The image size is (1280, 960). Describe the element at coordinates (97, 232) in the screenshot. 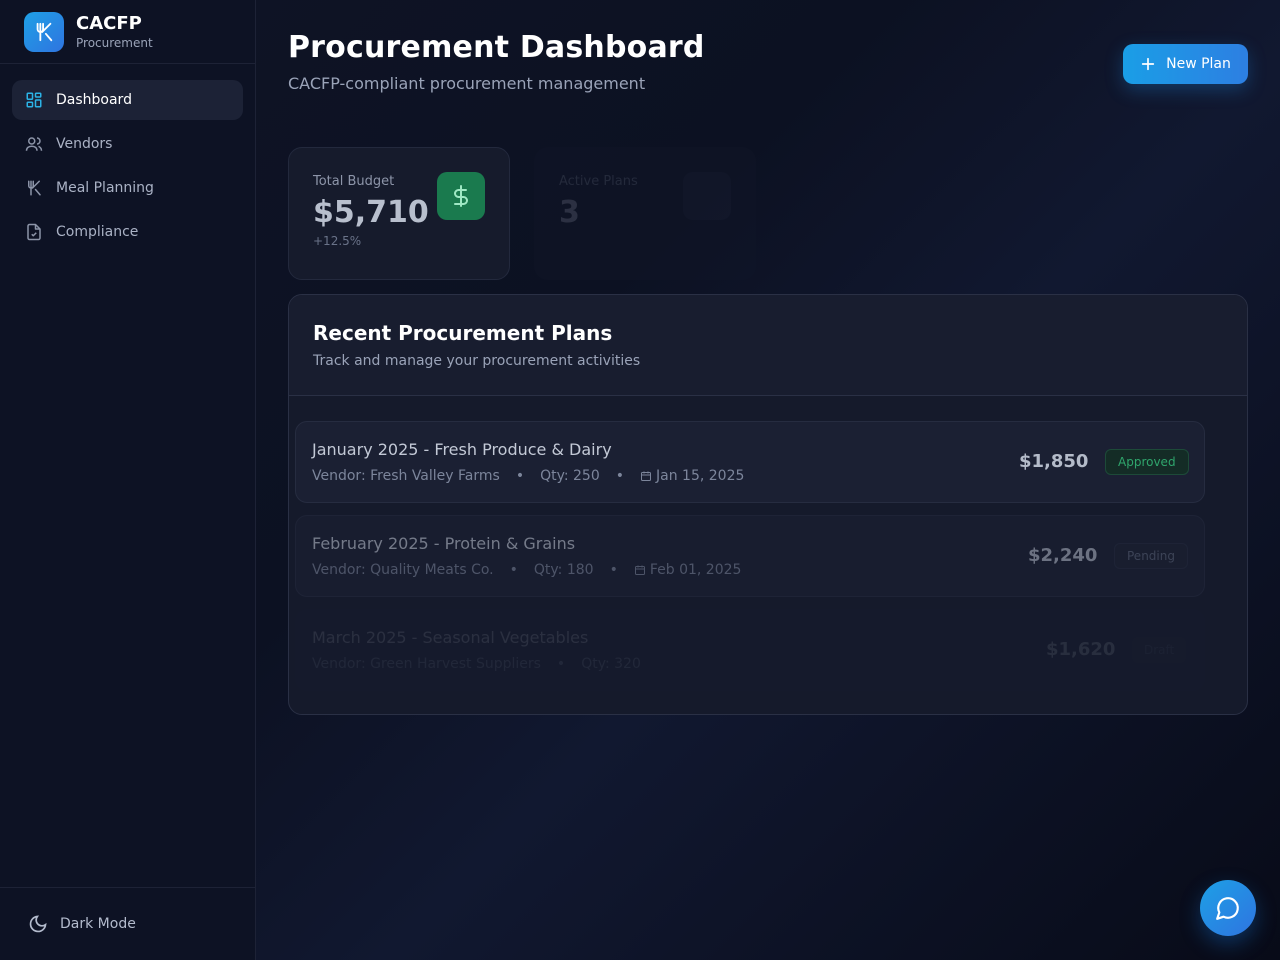

I see `sidebar-item-label: Compliance` at that location.